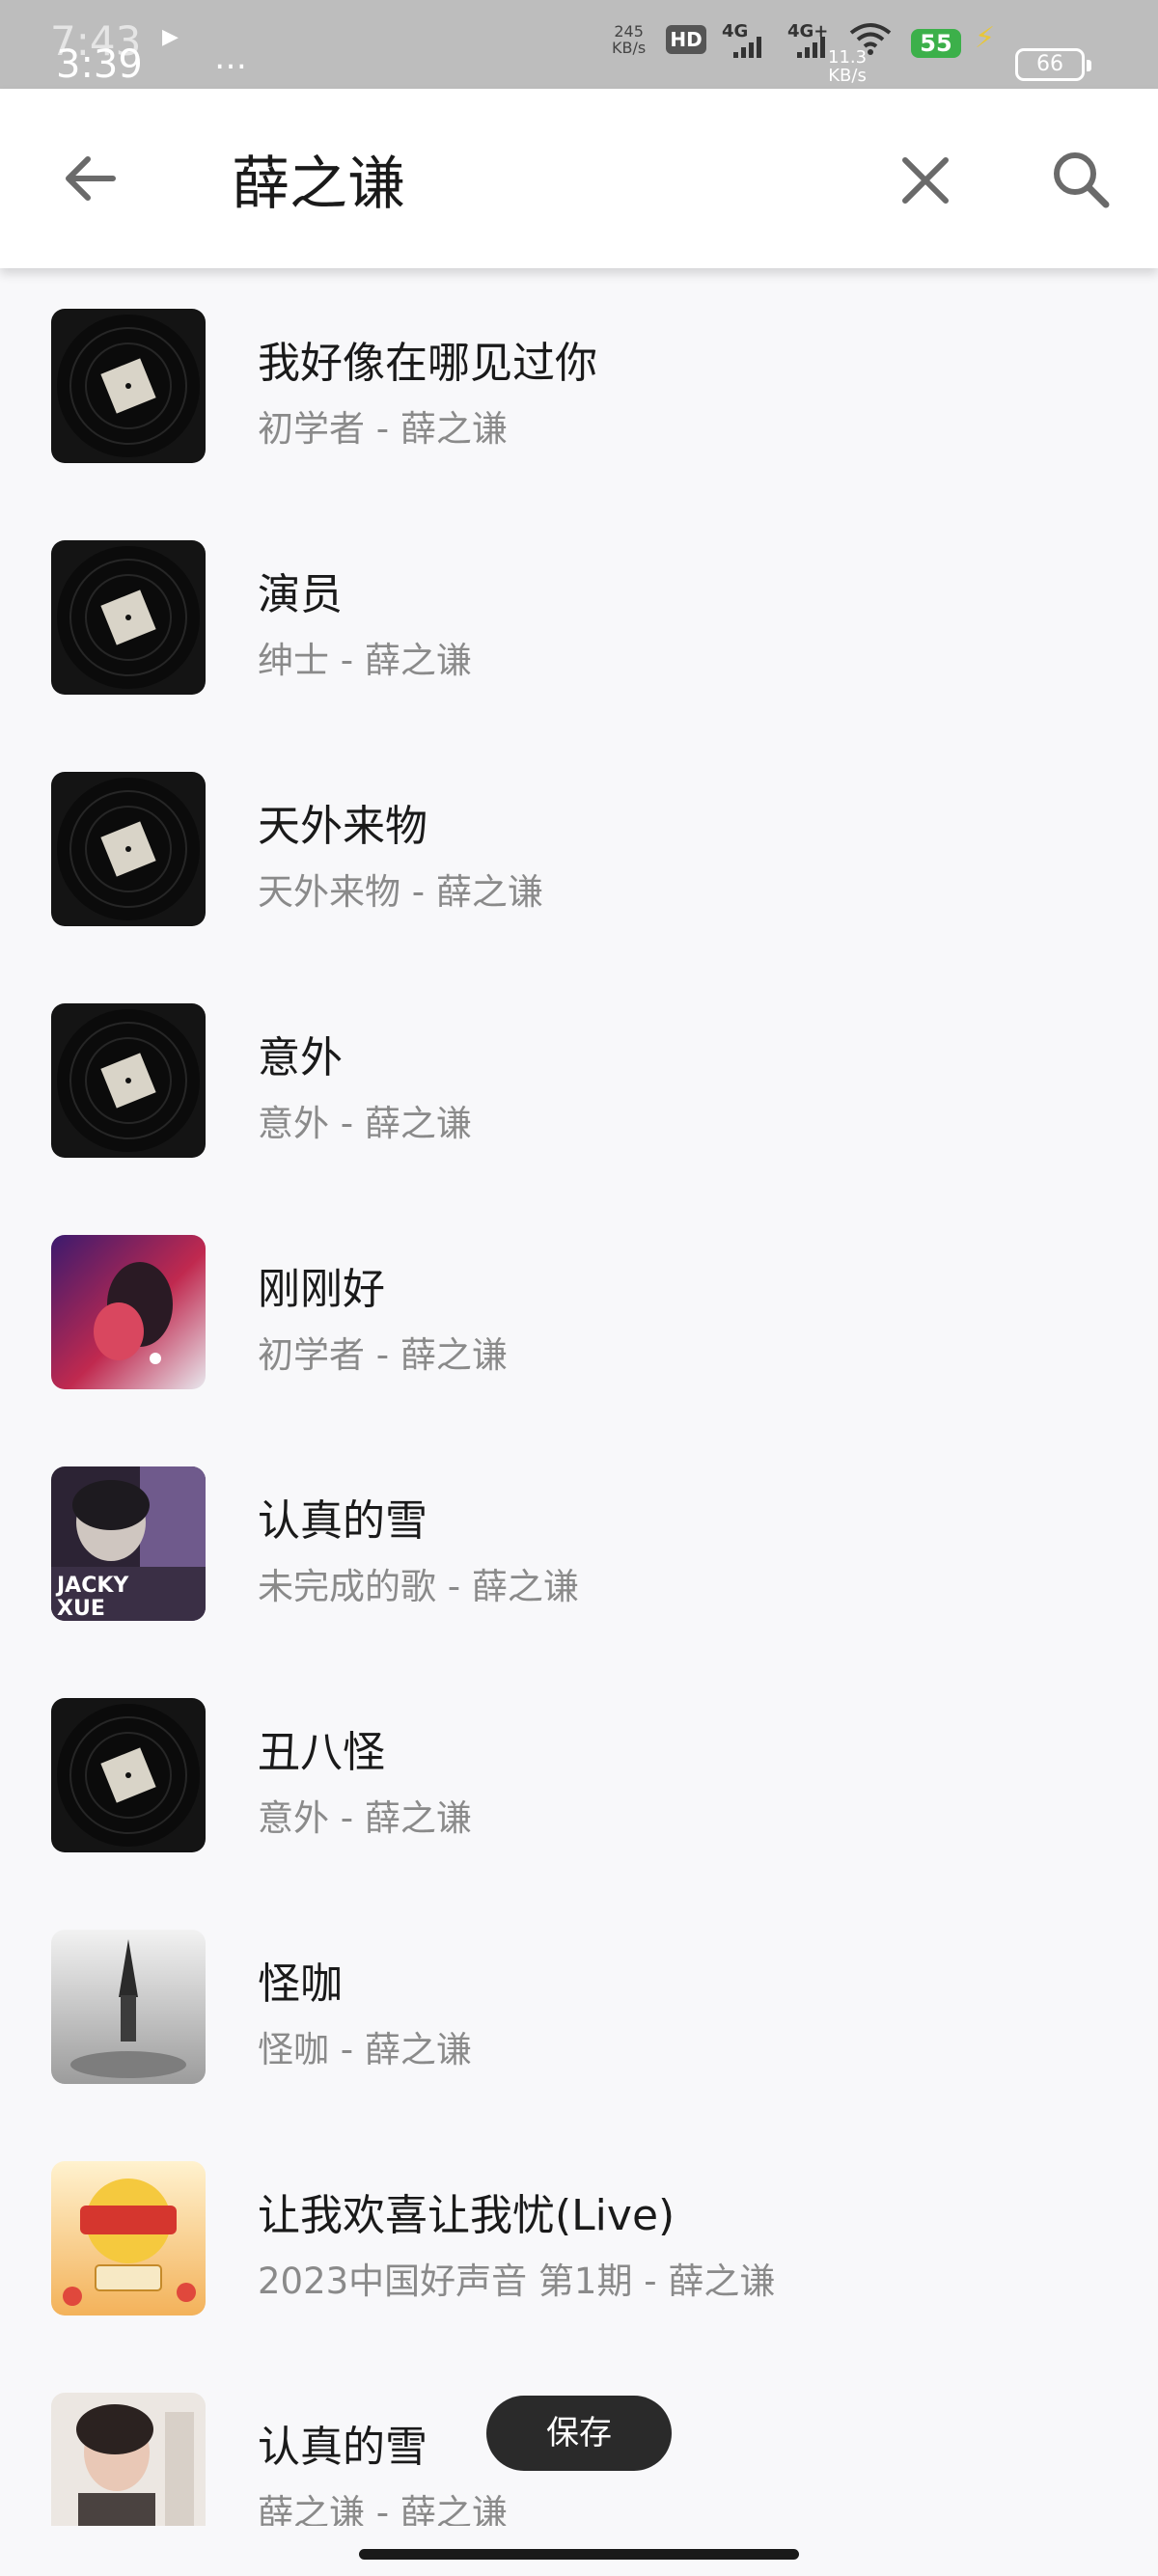 Image resolution: width=1158 pixels, height=2576 pixels. Describe the element at coordinates (579, 847) in the screenshot. I see `list-item: 天外来物 天外来物 - 薛之谦` at that location.